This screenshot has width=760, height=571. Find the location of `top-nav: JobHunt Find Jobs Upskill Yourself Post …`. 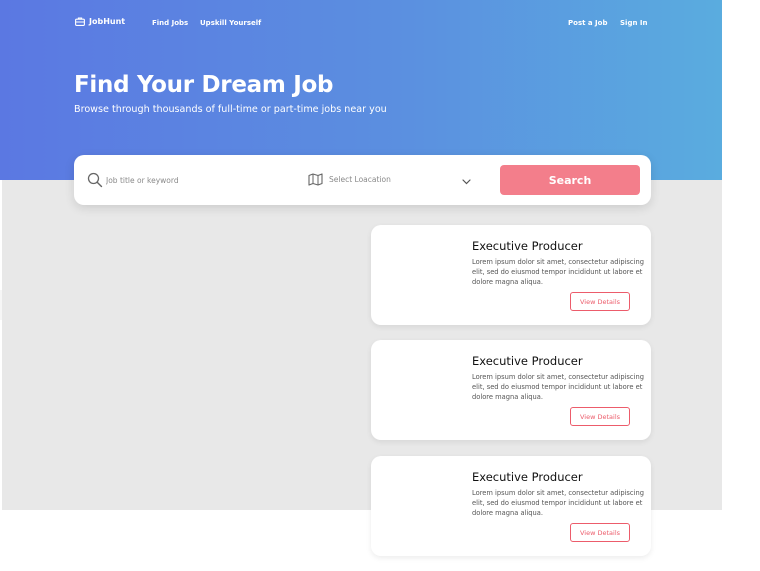

top-nav: JobHunt Find Jobs Upskill Yourself Post … is located at coordinates (361, 24).